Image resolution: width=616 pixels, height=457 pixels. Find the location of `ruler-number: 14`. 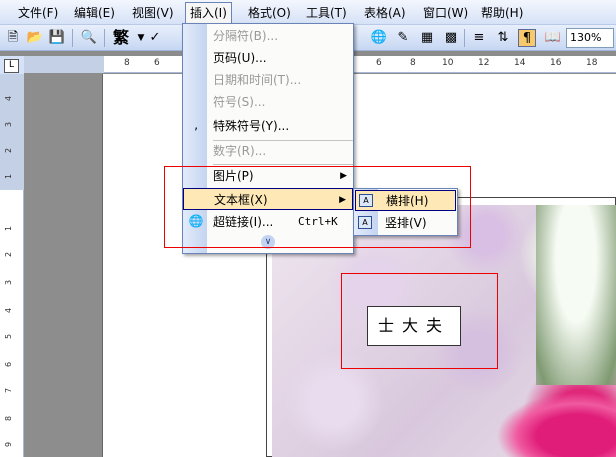

ruler-number: 14 is located at coordinates (520, 63).